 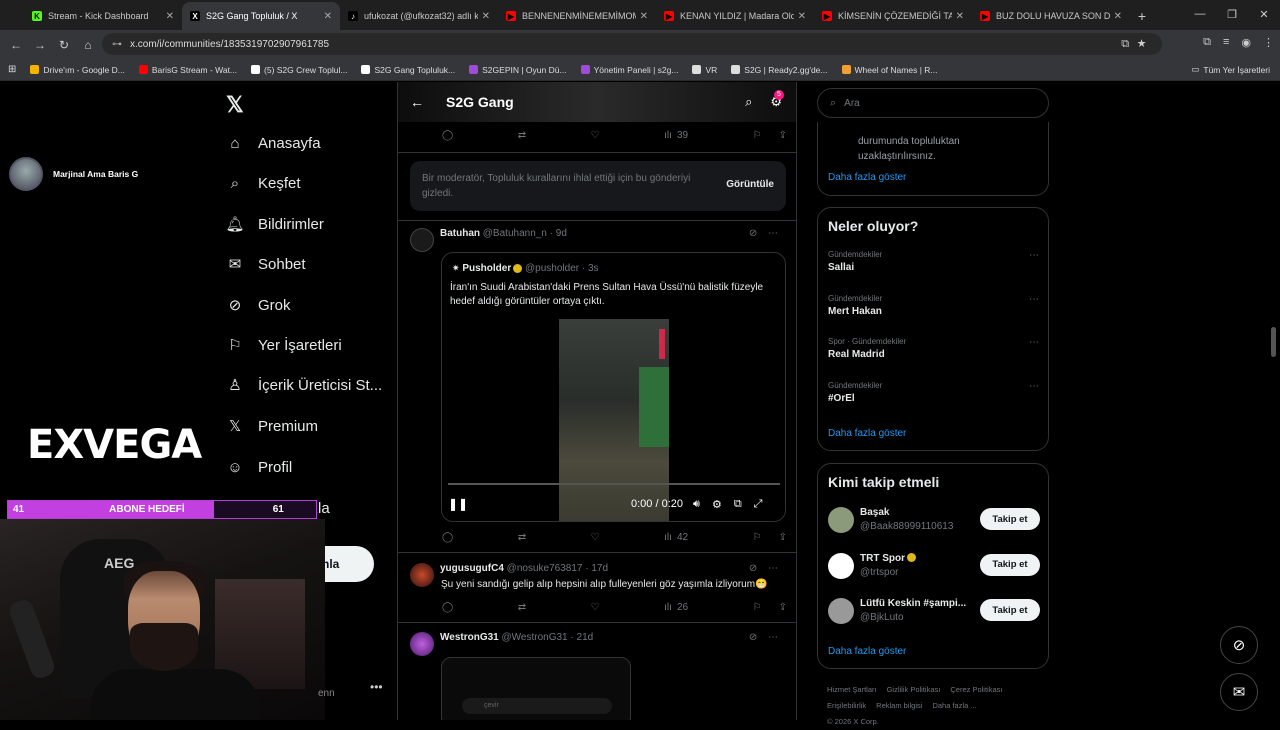 What do you see at coordinates (117, 44) in the screenshot?
I see `site-info-icon: ⊶` at bounding box center [117, 44].